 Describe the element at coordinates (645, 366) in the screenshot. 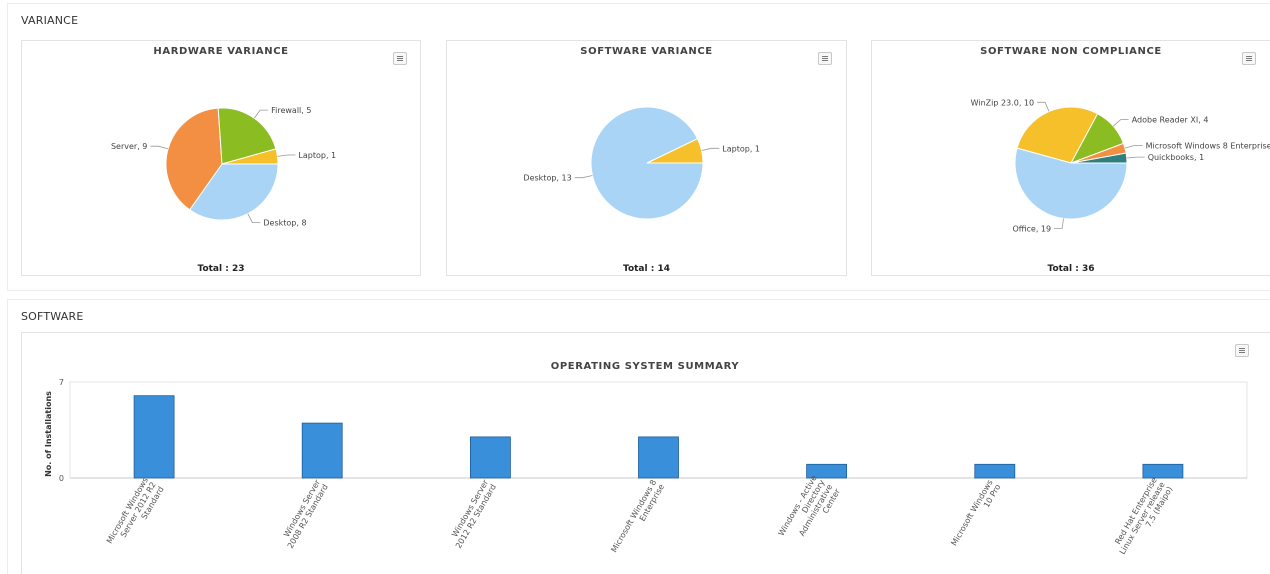

I see `os-summary-title: OPERATING SYSTEM SUMMARY` at that location.